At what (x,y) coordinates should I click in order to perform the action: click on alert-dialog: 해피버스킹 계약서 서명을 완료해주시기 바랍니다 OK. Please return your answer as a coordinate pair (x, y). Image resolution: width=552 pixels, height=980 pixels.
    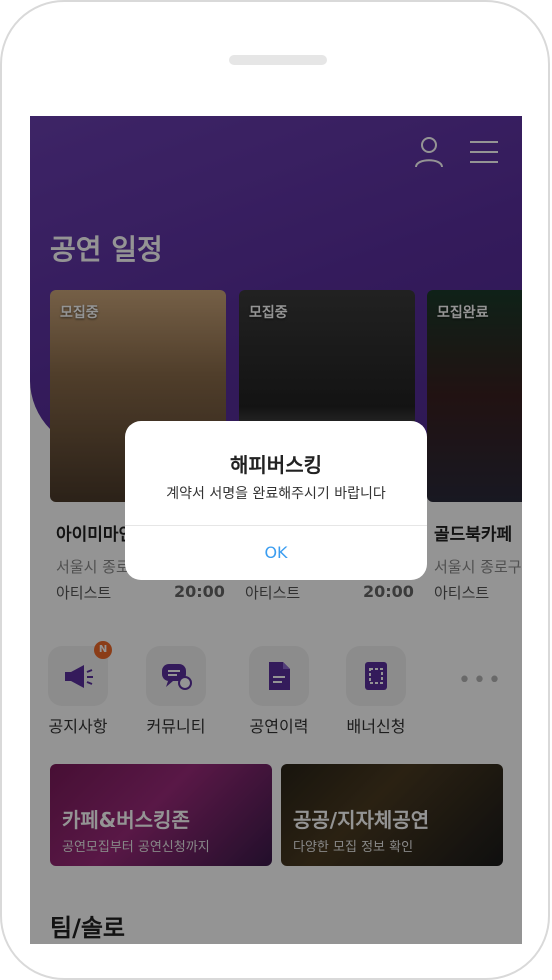
    Looking at the image, I should click on (276, 500).